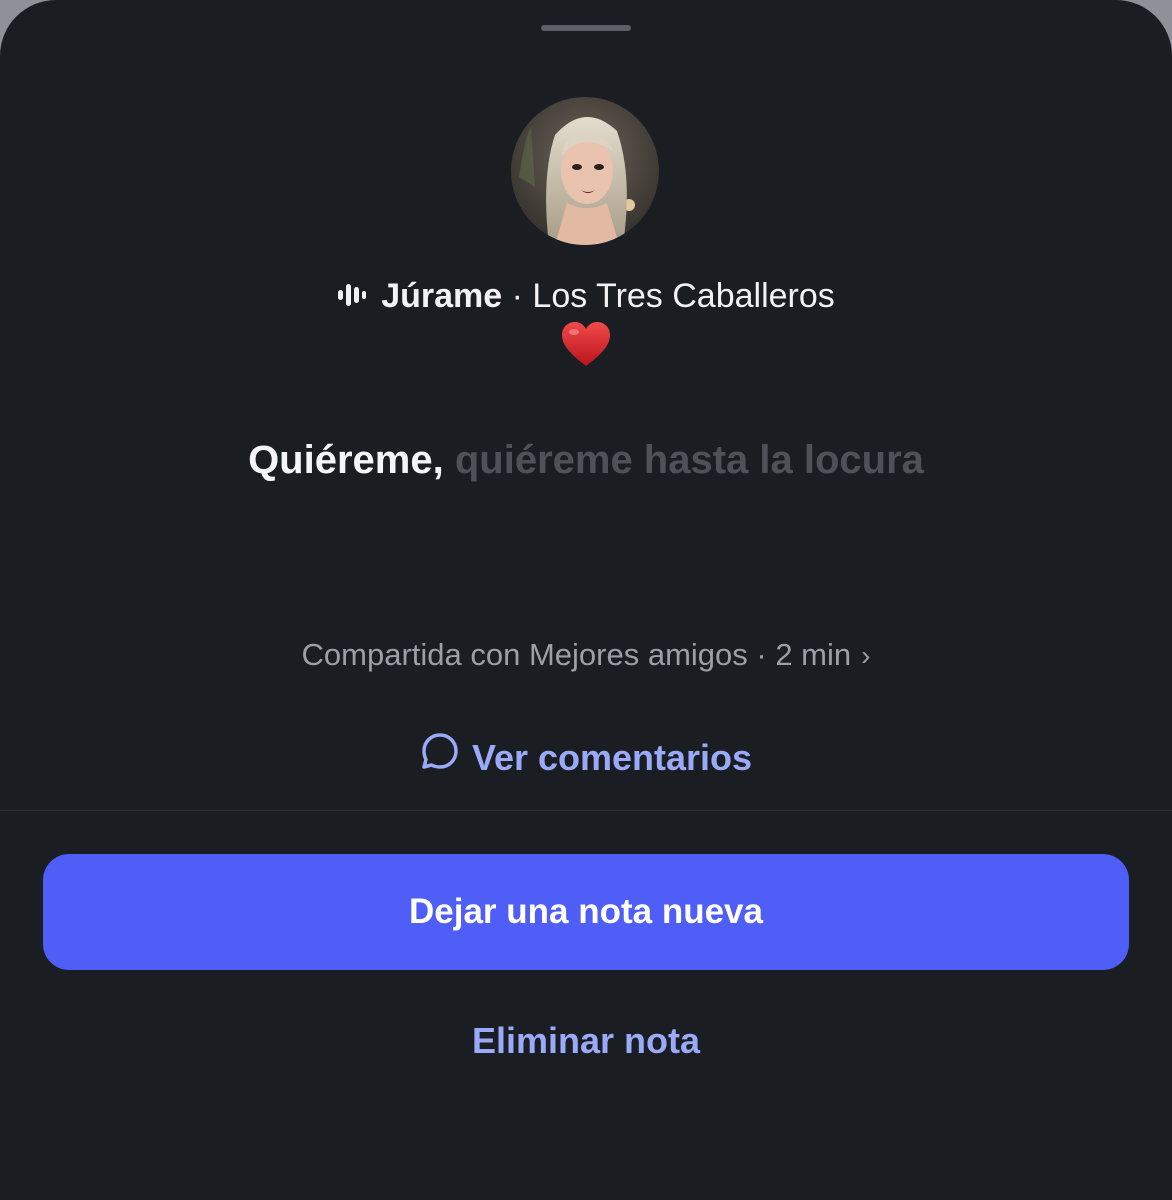 This screenshot has width=1172, height=1200. I want to click on avatar, so click(585, 171).